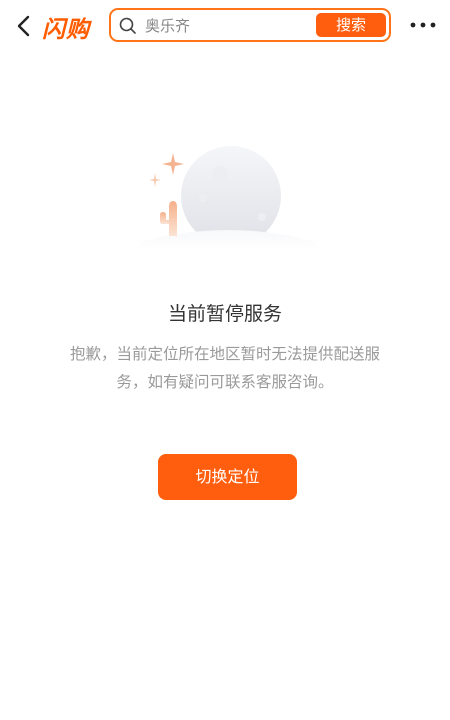  What do you see at coordinates (351, 25) in the screenshot?
I see `search-button: 搜索` at bounding box center [351, 25].